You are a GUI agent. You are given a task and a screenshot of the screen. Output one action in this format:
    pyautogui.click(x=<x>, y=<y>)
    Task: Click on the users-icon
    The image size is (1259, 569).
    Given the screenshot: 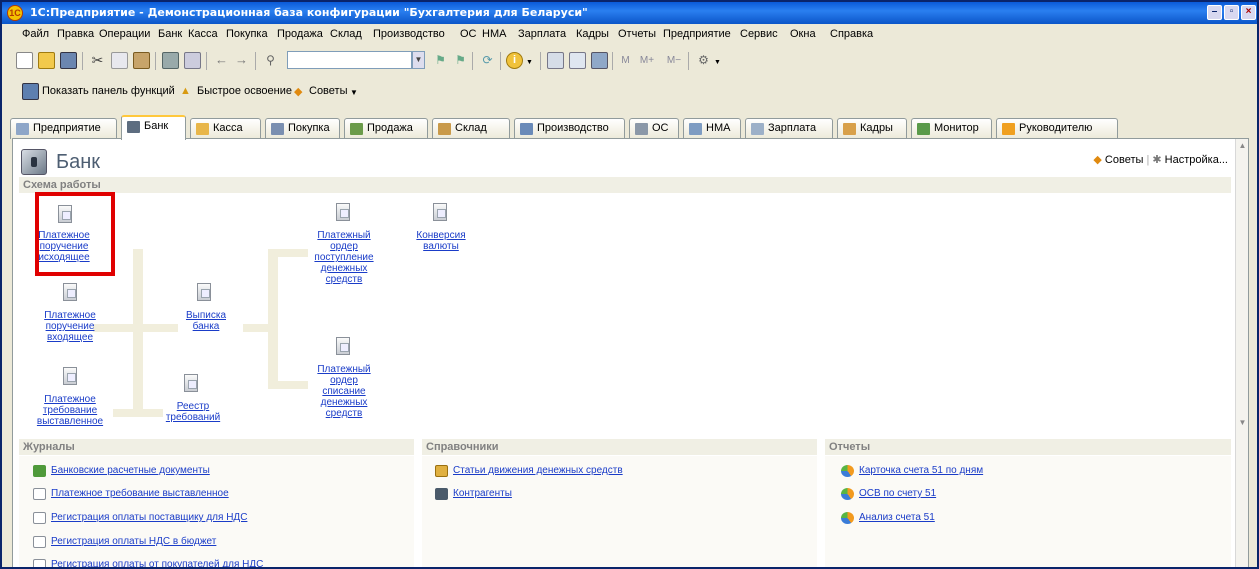 What is the action you would take?
    pyautogui.click(x=599, y=60)
    